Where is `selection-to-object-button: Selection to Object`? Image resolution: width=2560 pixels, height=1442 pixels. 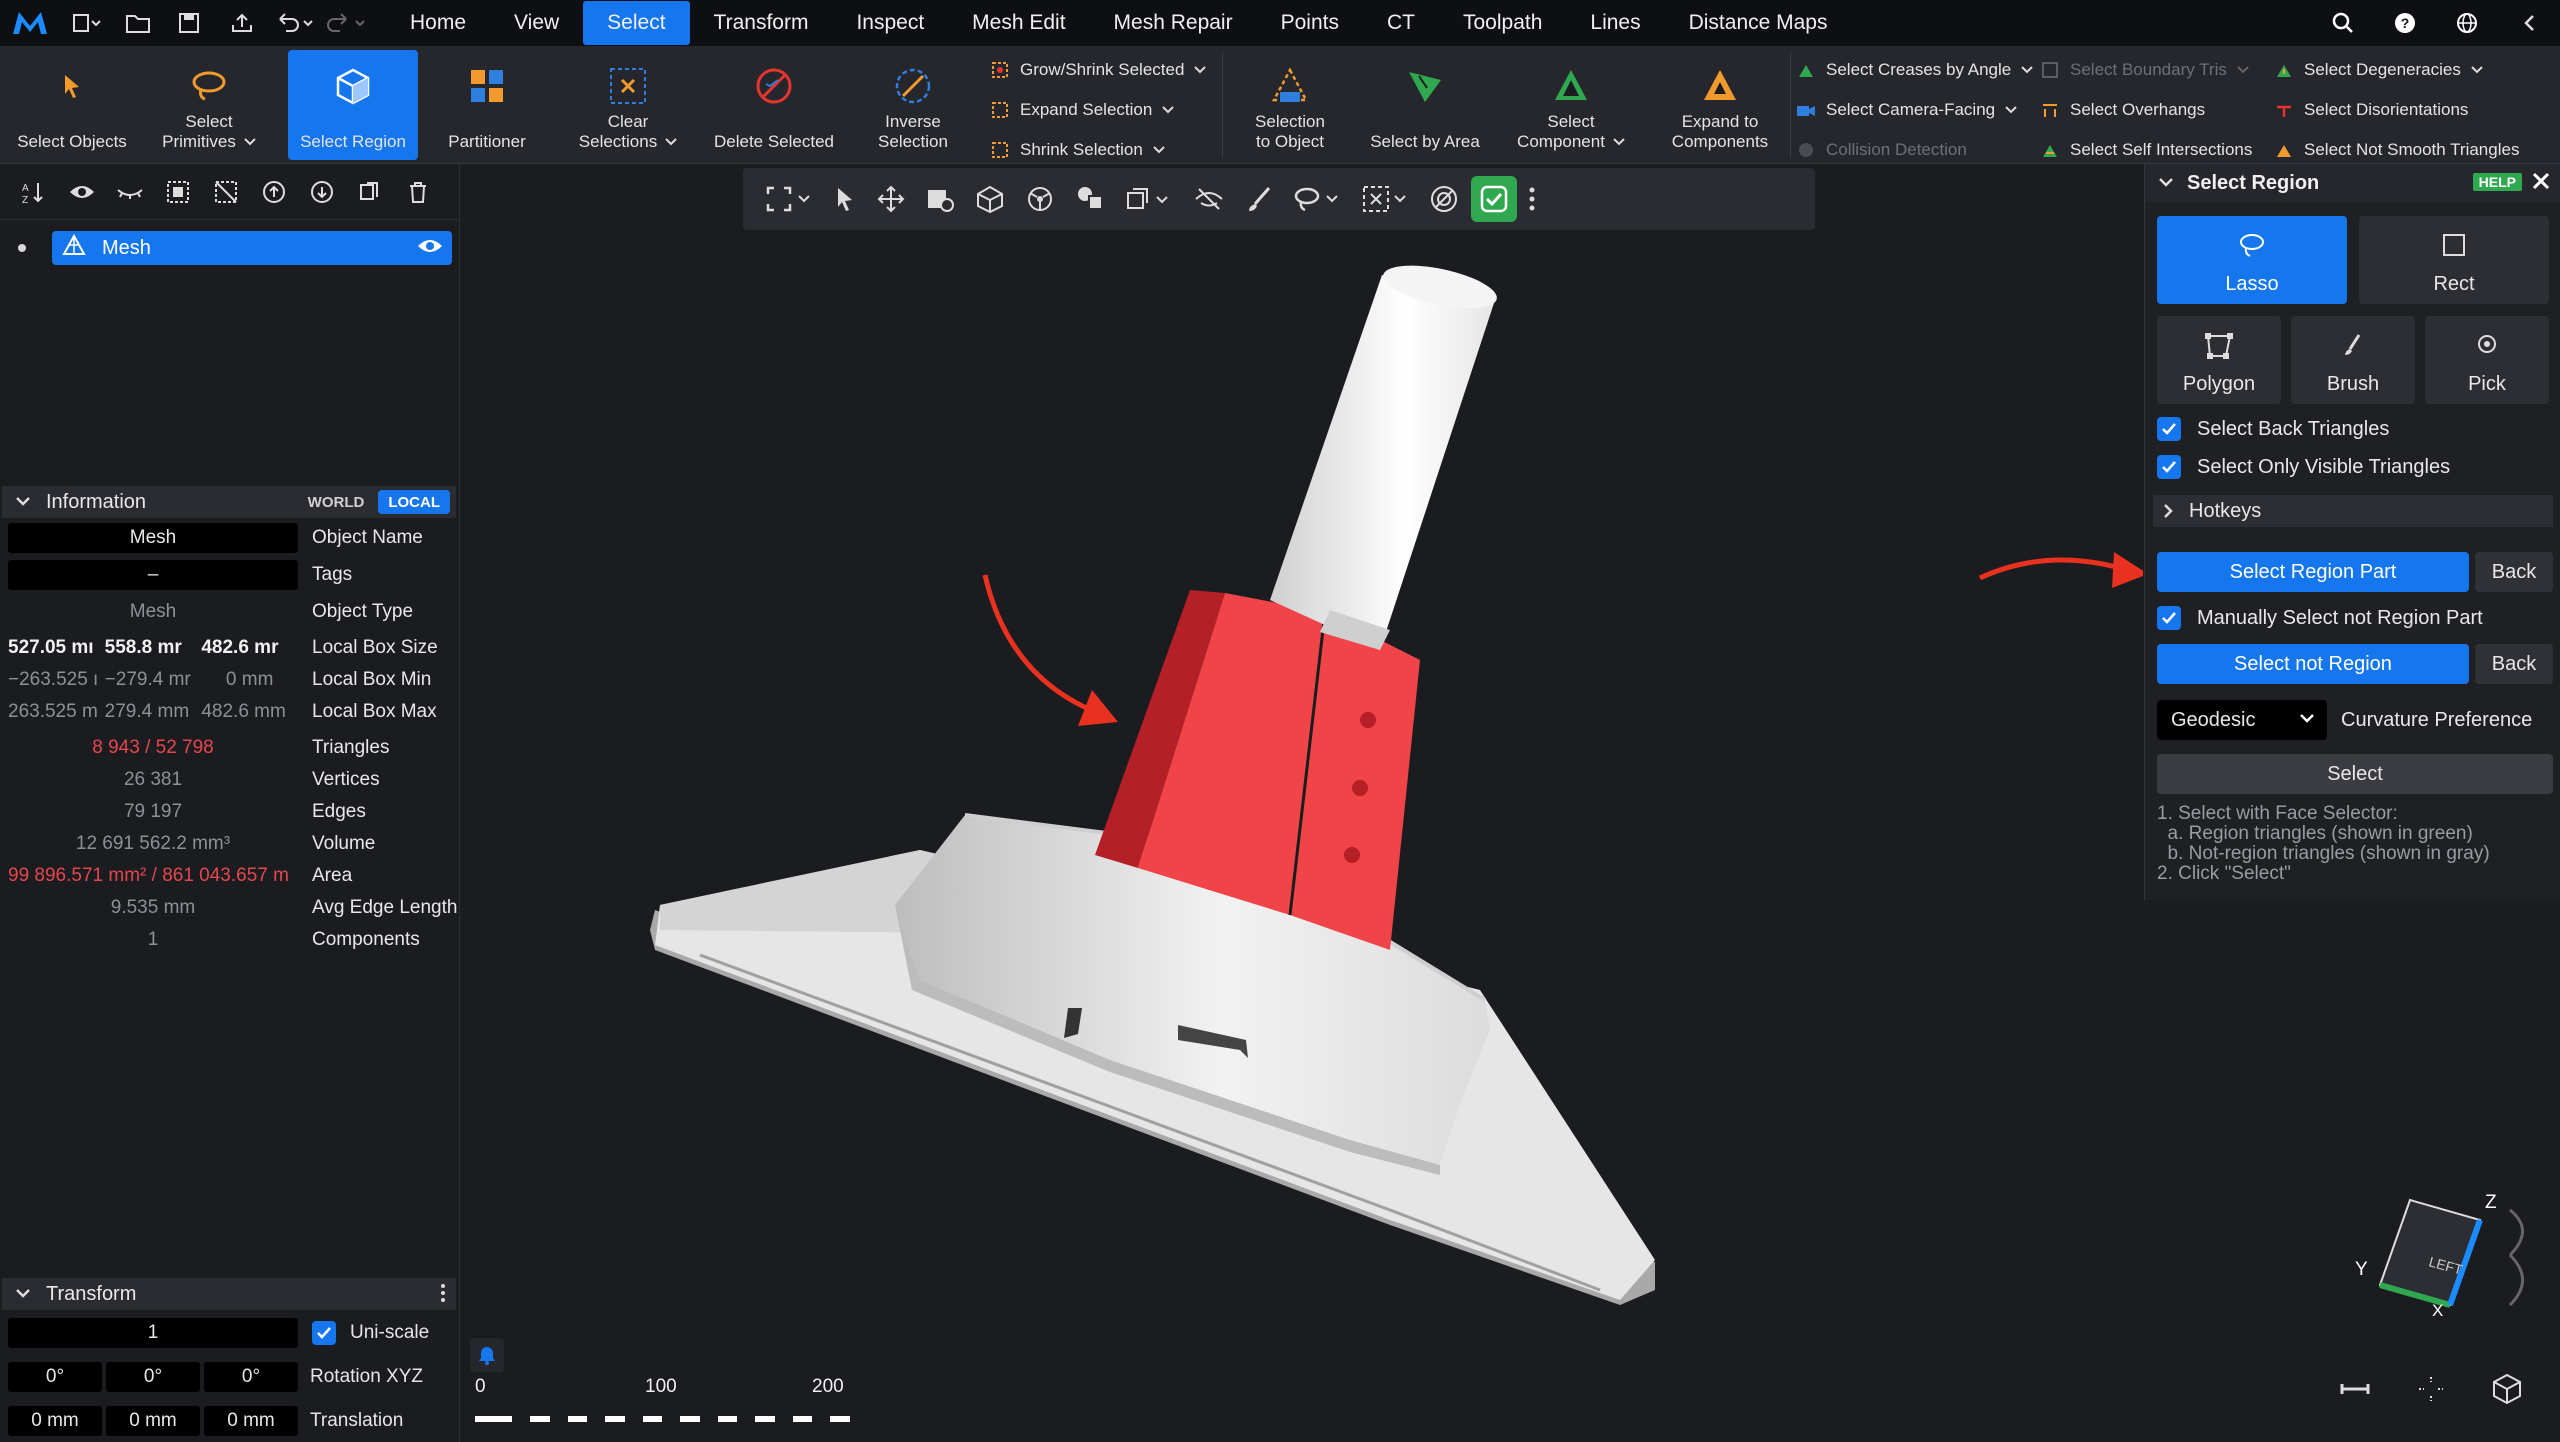 selection-to-object-button: Selection to Object is located at coordinates (1290, 105).